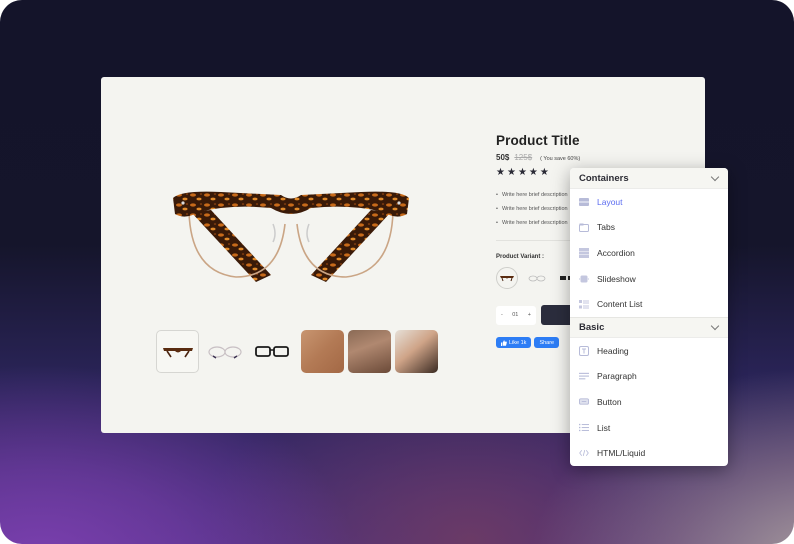  I want to click on main-product-image, so click(291, 232).